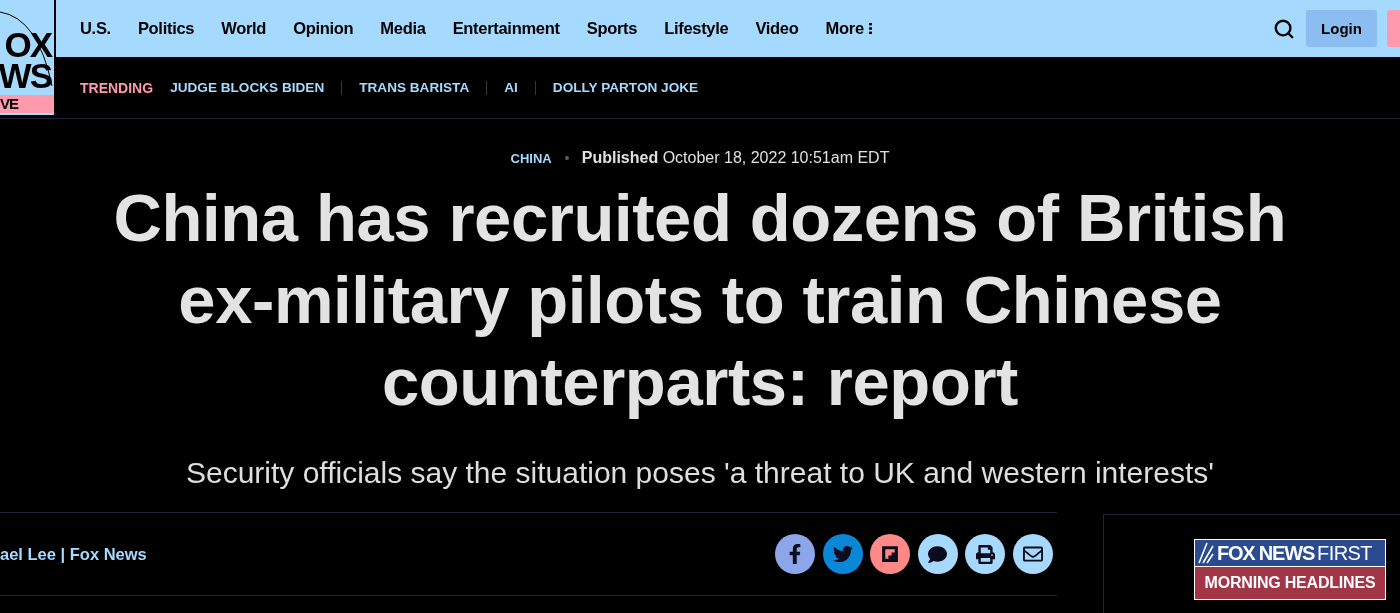  I want to click on dot-icon, so click(566, 158).